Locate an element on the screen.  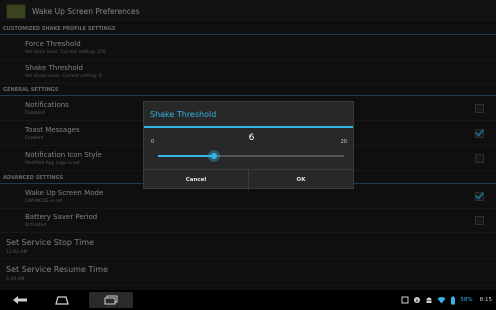
info-icon is located at coordinates (417, 300).